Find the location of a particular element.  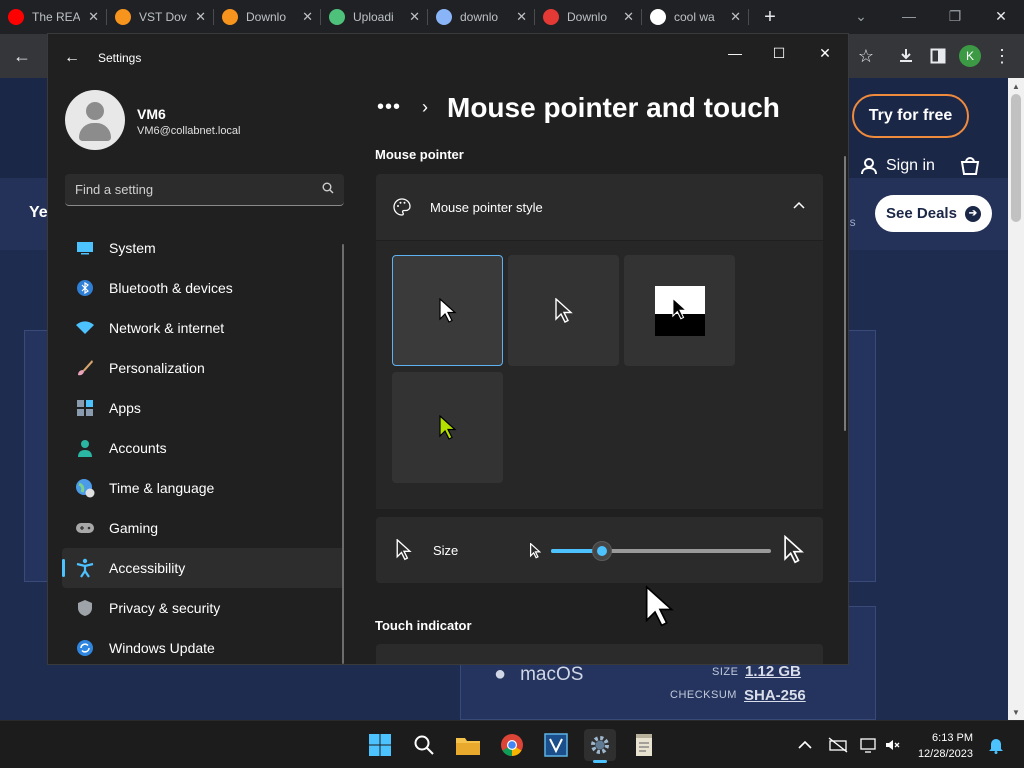

vm-app-icon is located at coordinates (556, 745).